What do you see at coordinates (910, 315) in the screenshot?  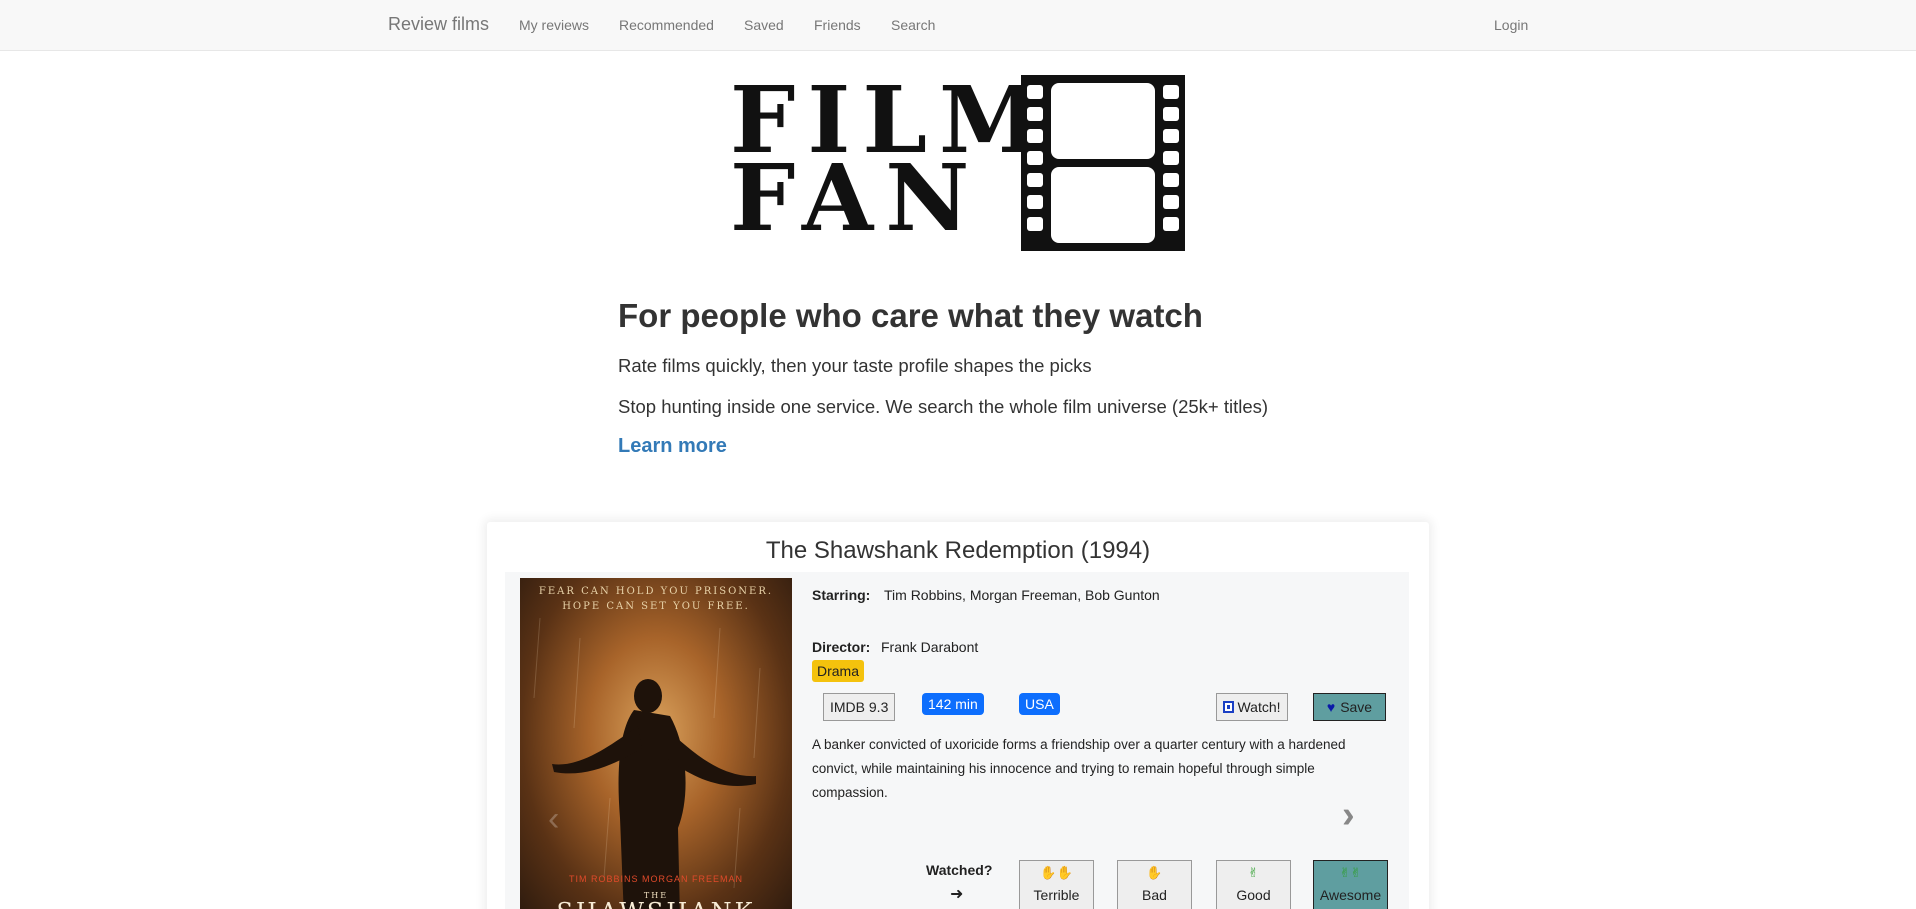 I see `hero-title: For people who care what they watch` at bounding box center [910, 315].